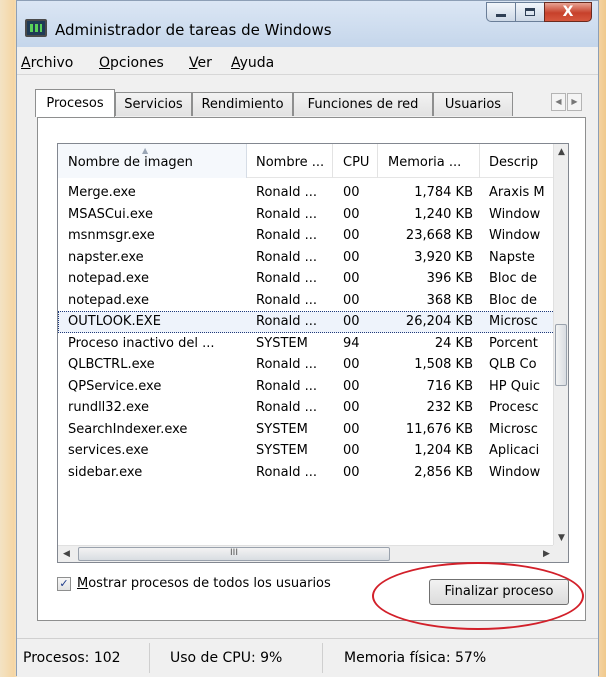 The width and height of the screenshot is (606, 677). I want to click on table-row: services.exe SYSTEM 00 1,204 KB Aplicaci, so click(306, 451).